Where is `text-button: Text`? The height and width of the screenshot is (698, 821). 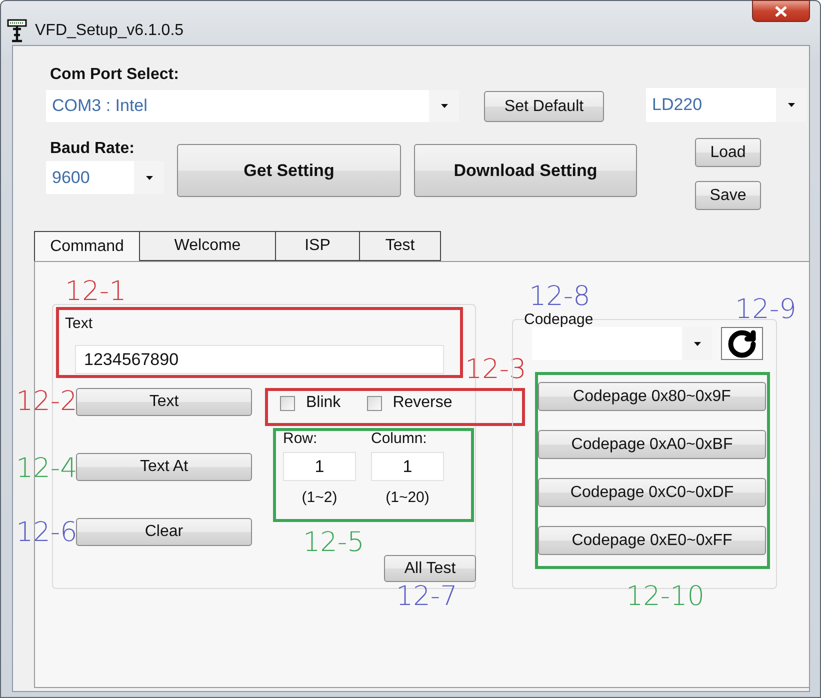
text-button: Text is located at coordinates (164, 402).